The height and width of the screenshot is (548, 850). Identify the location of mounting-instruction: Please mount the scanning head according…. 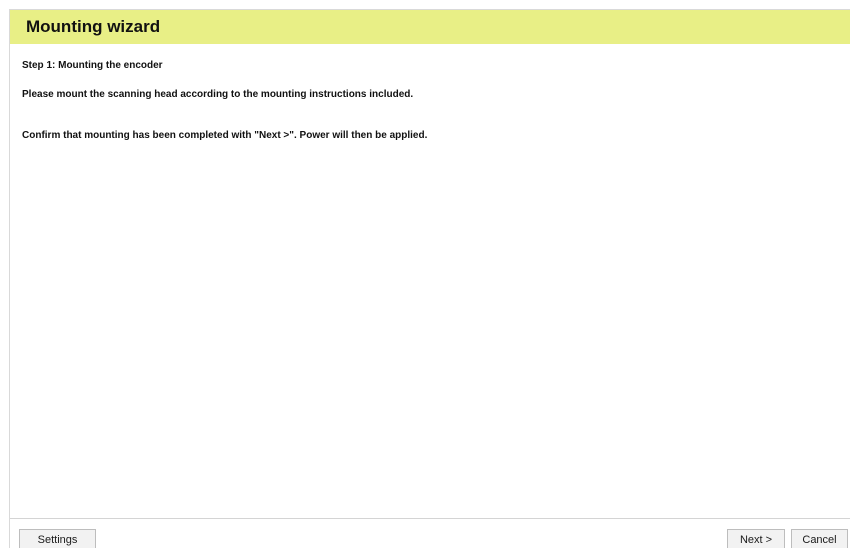
(218, 94).